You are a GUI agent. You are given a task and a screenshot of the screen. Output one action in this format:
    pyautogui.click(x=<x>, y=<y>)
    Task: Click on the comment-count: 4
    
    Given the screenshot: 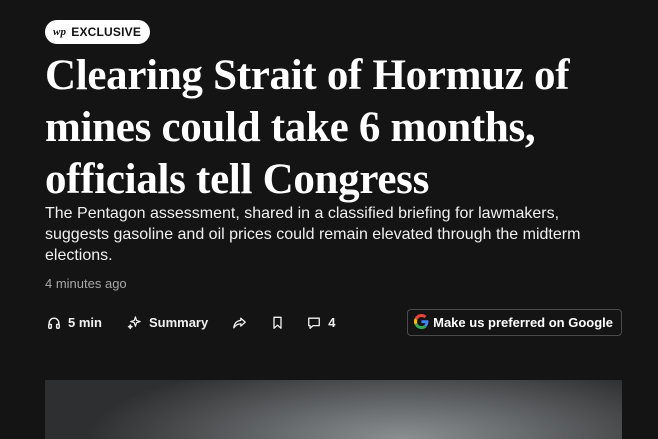 What is the action you would take?
    pyautogui.click(x=332, y=322)
    